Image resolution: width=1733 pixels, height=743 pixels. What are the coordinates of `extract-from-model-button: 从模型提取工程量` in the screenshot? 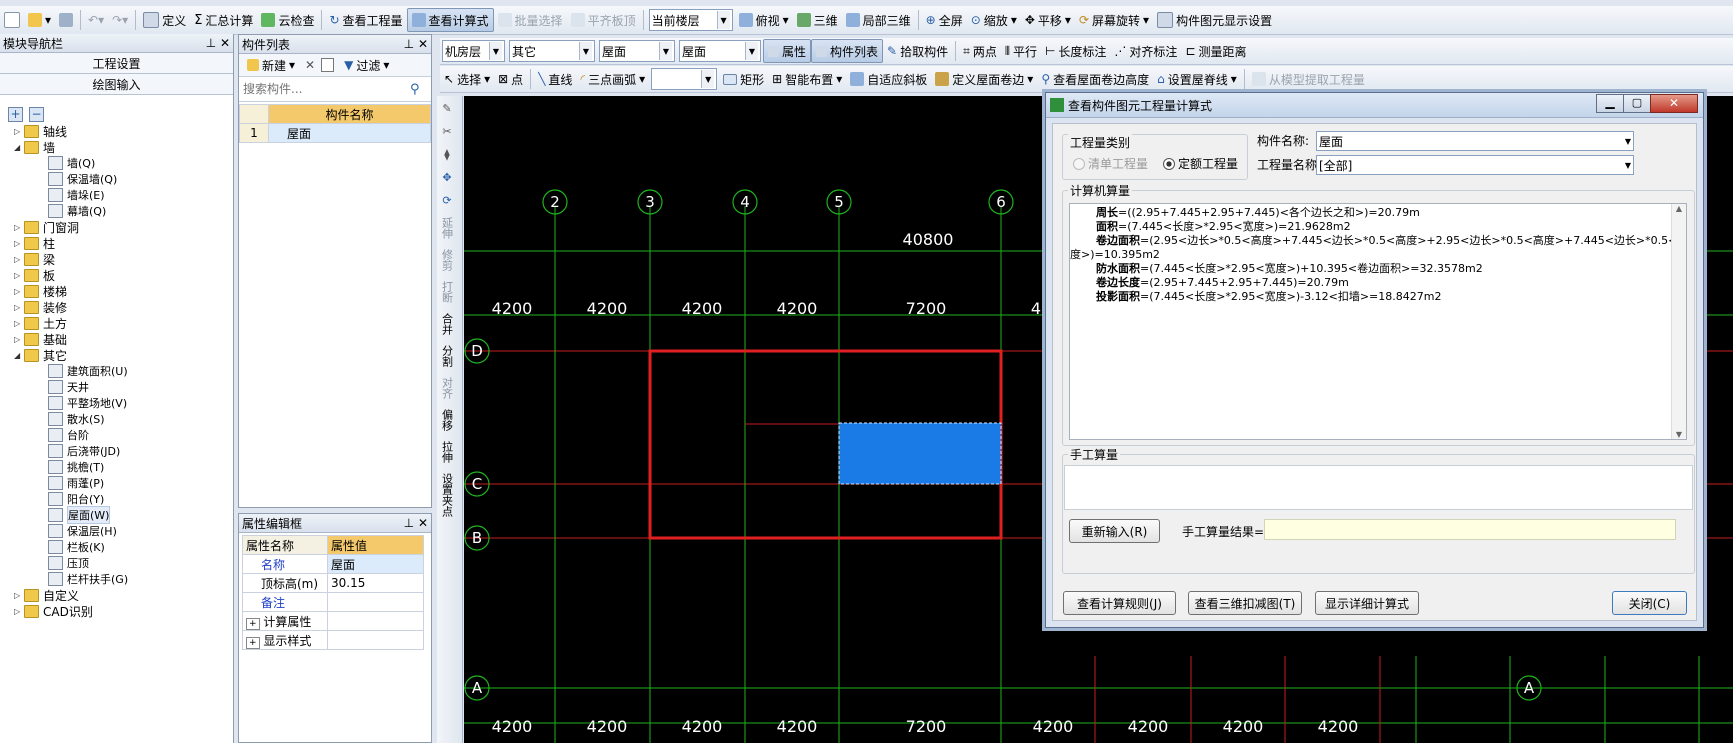 It's located at (1308, 79).